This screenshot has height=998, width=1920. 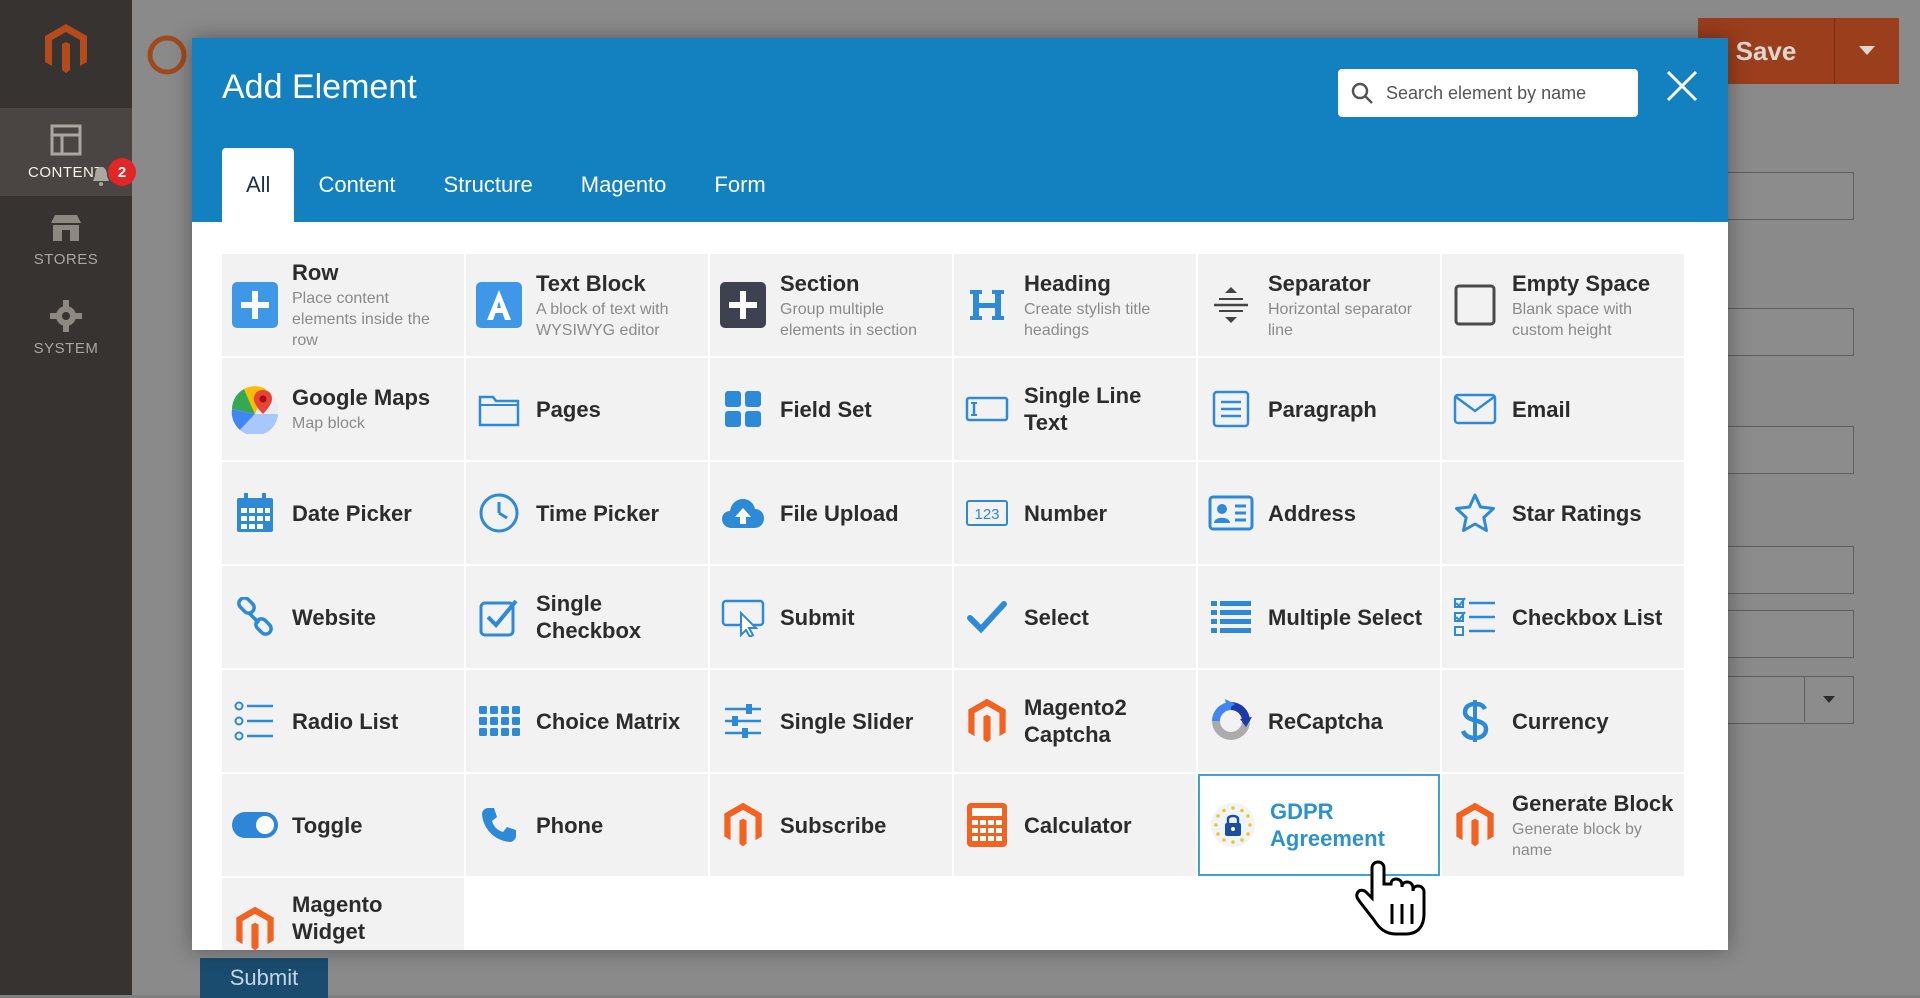 I want to click on tab-content: Content, so click(x=356, y=185).